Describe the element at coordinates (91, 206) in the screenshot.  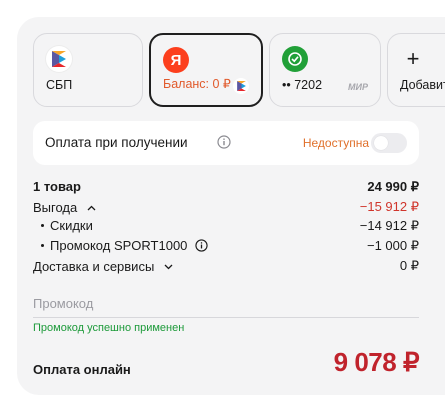
I see `chevron-up-icon` at that location.